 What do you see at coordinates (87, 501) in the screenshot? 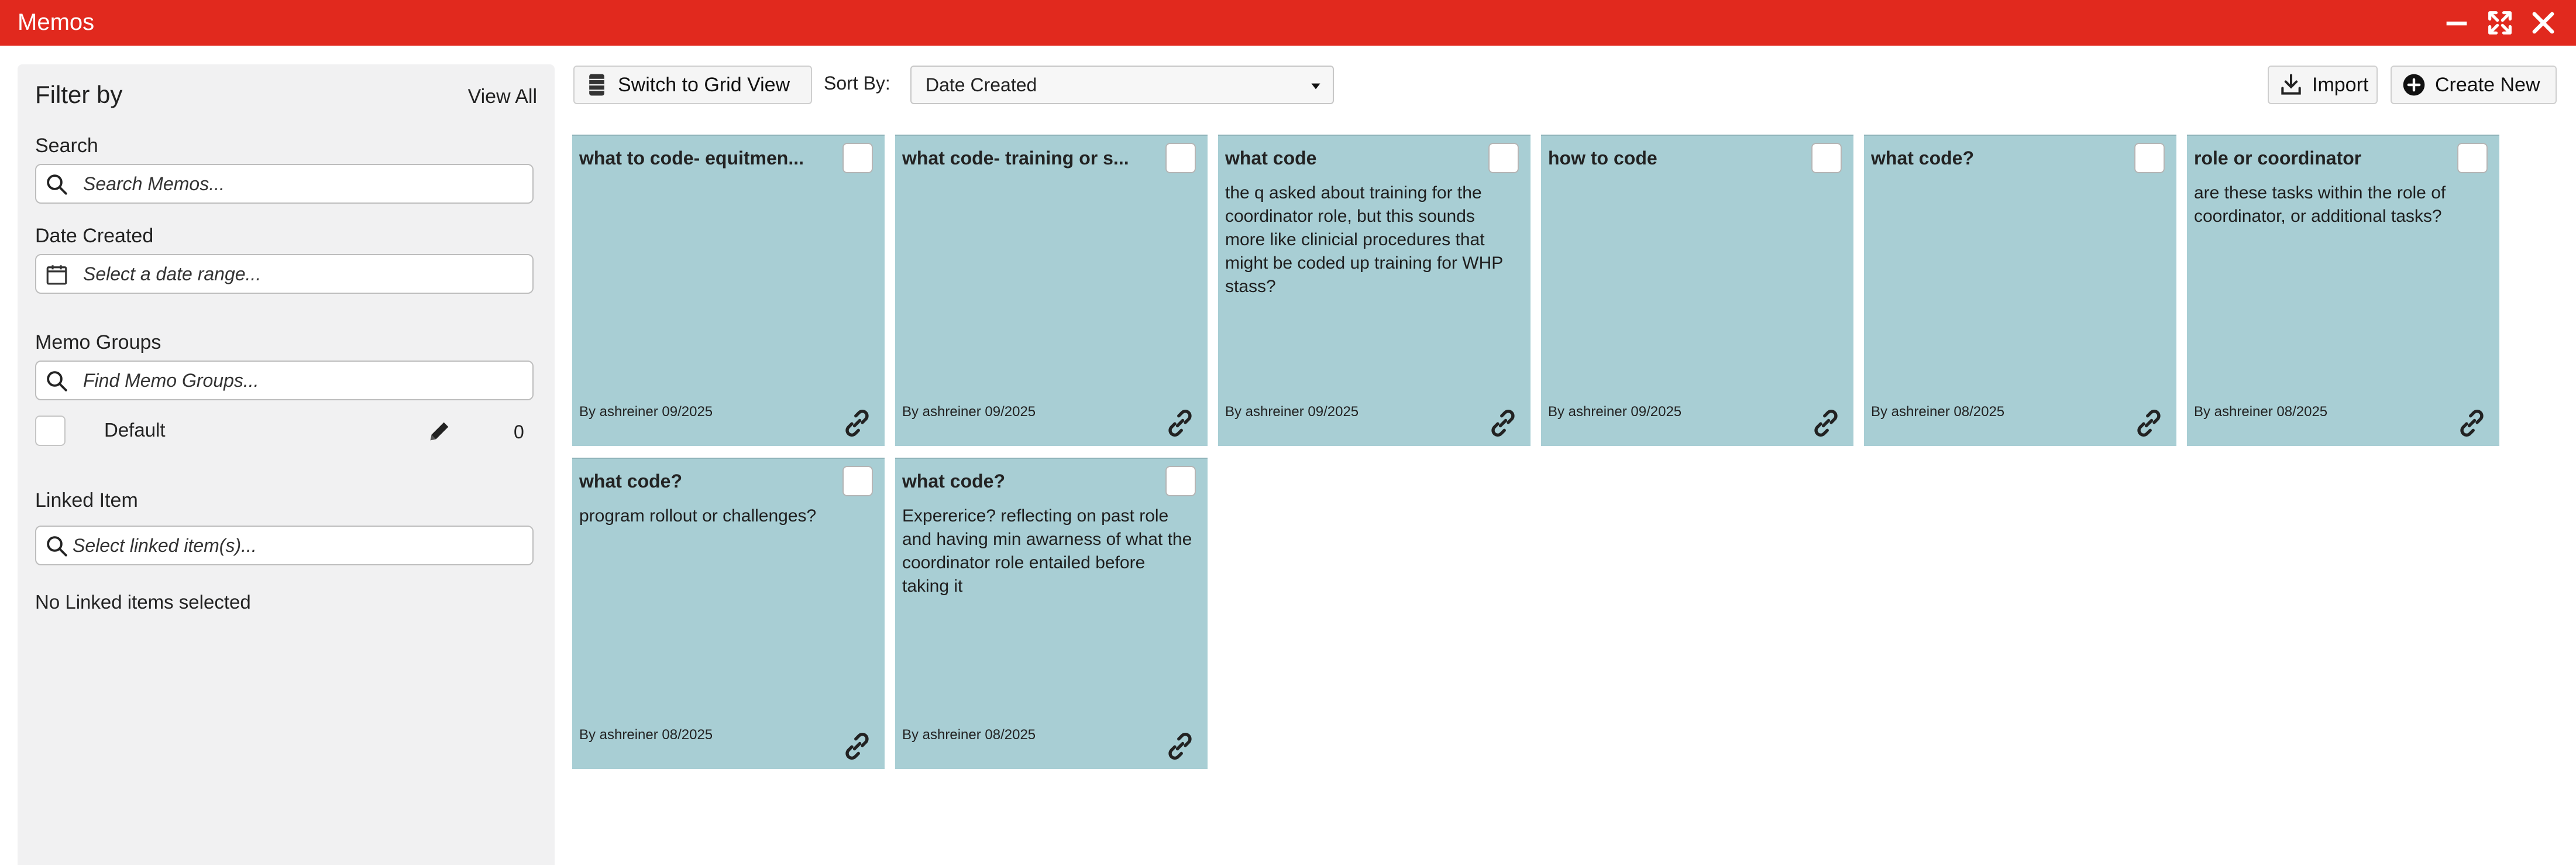
I see `linked-item-label: Linked Item` at bounding box center [87, 501].